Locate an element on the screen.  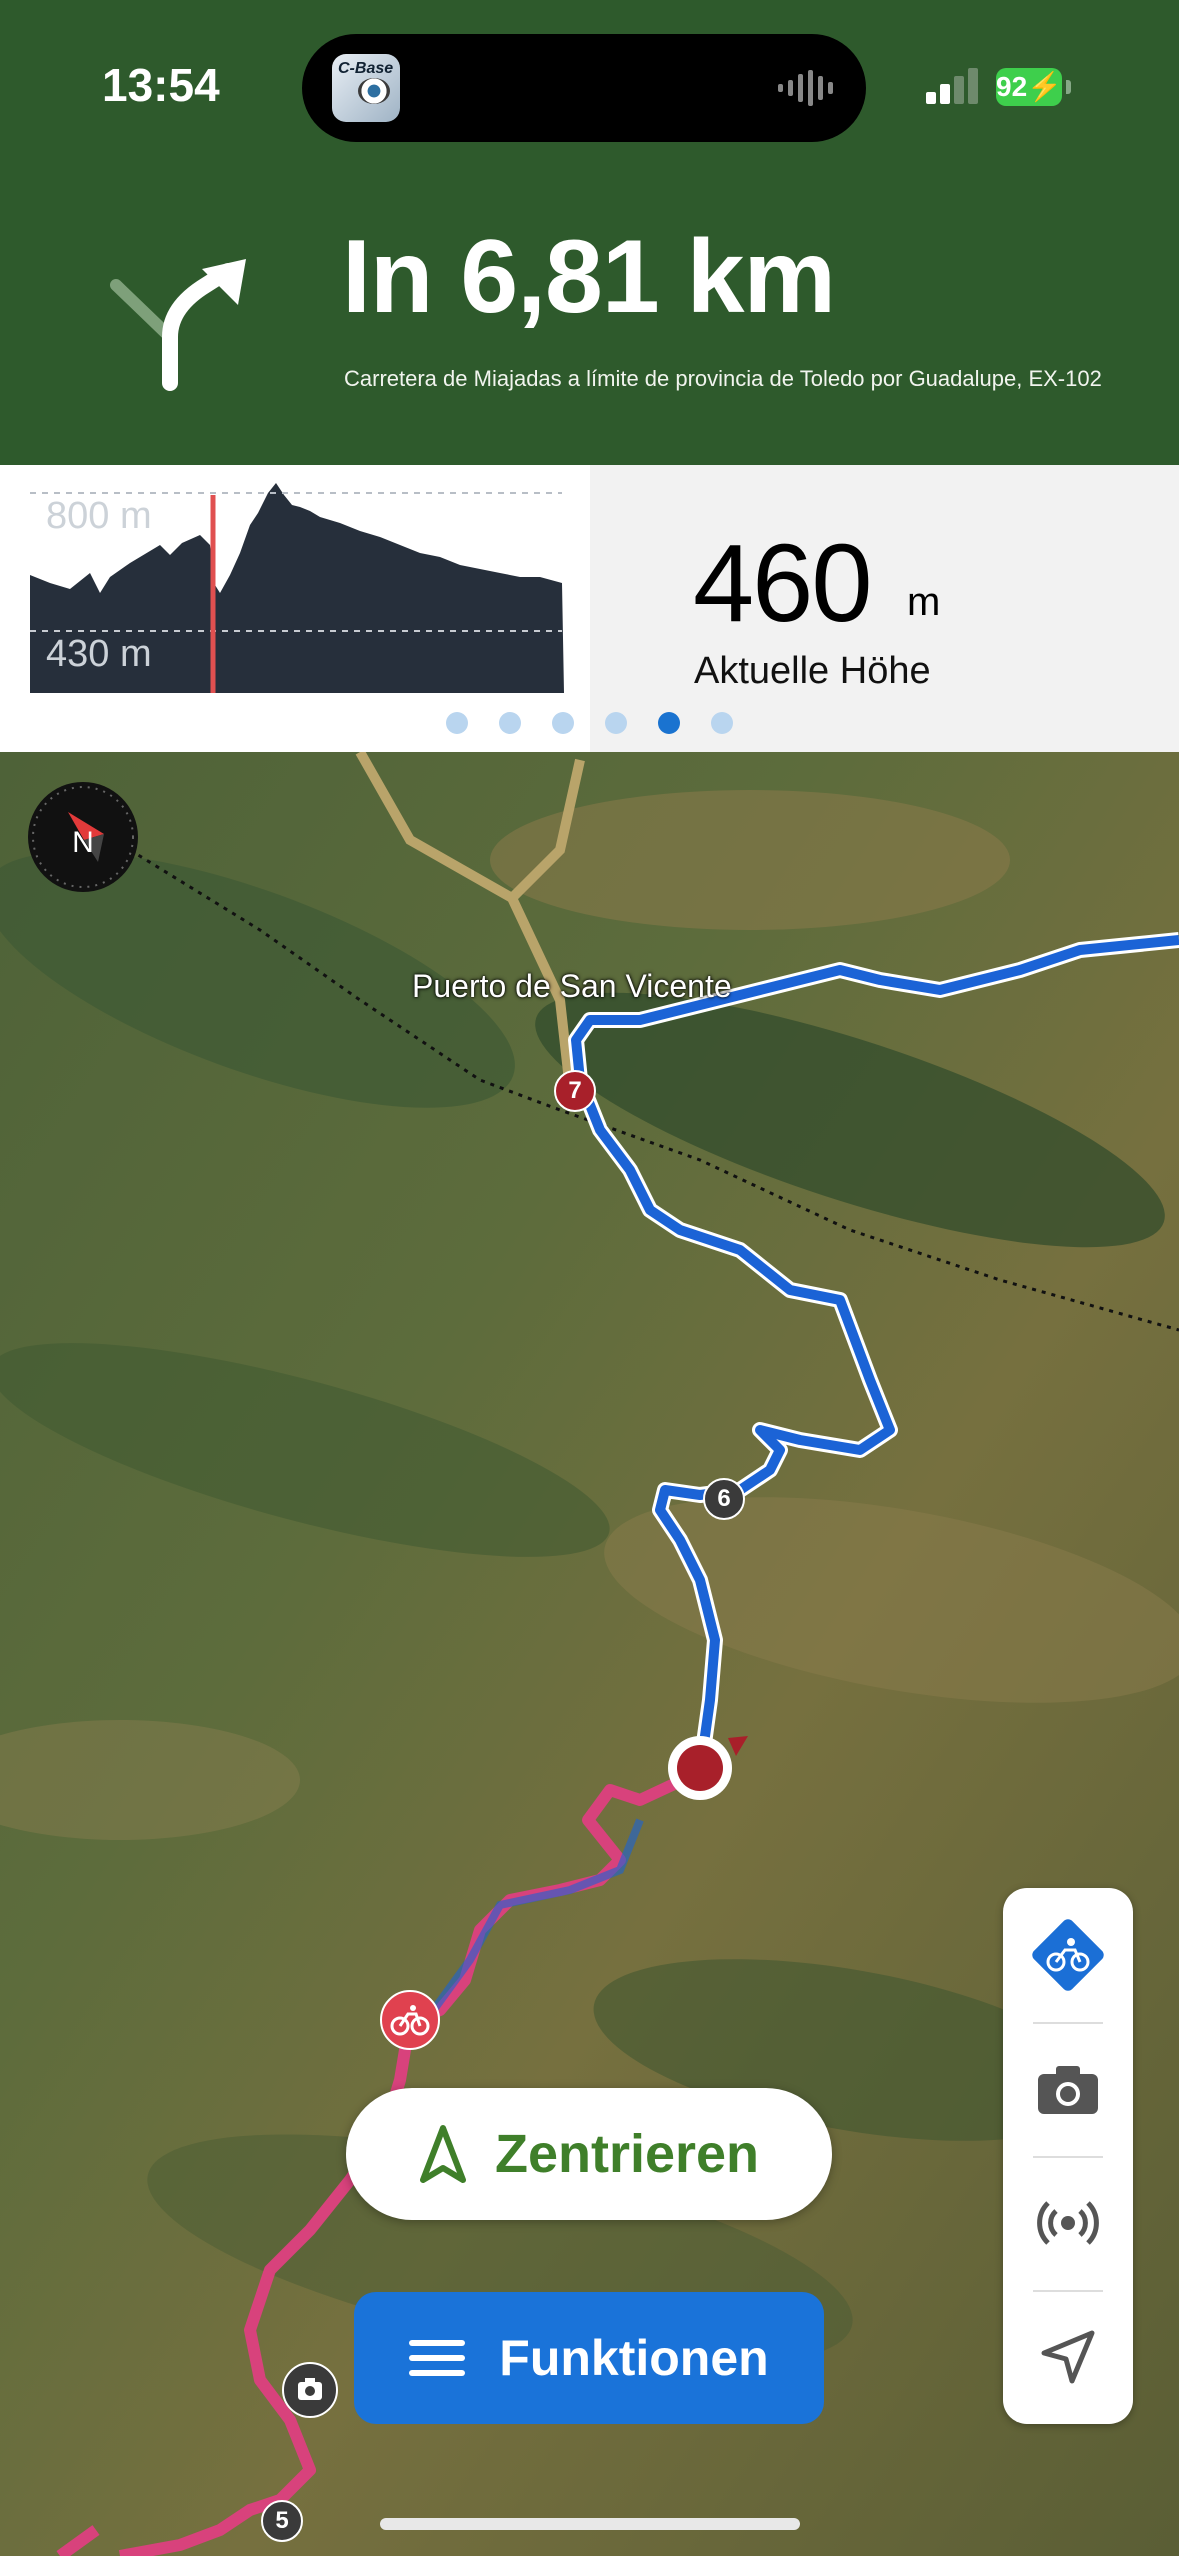
bicycle-marker-icon is located at coordinates (410, 2020).